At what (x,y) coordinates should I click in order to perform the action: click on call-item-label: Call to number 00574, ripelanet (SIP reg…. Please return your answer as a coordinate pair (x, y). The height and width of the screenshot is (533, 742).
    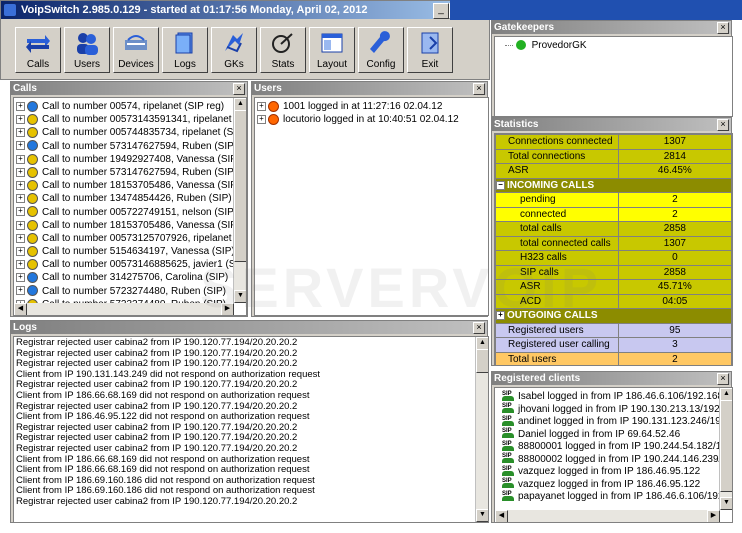
    Looking at the image, I should click on (133, 106).